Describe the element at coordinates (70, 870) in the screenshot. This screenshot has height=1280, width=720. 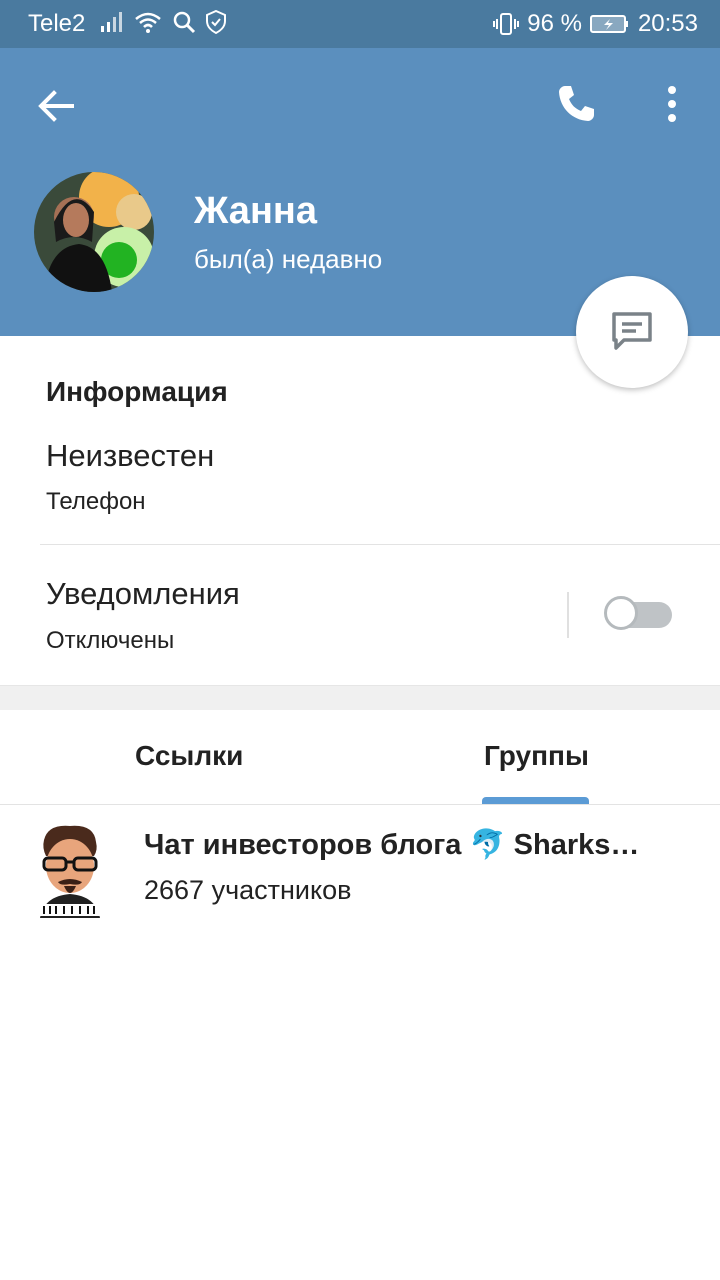
I see `group-avatar` at that location.